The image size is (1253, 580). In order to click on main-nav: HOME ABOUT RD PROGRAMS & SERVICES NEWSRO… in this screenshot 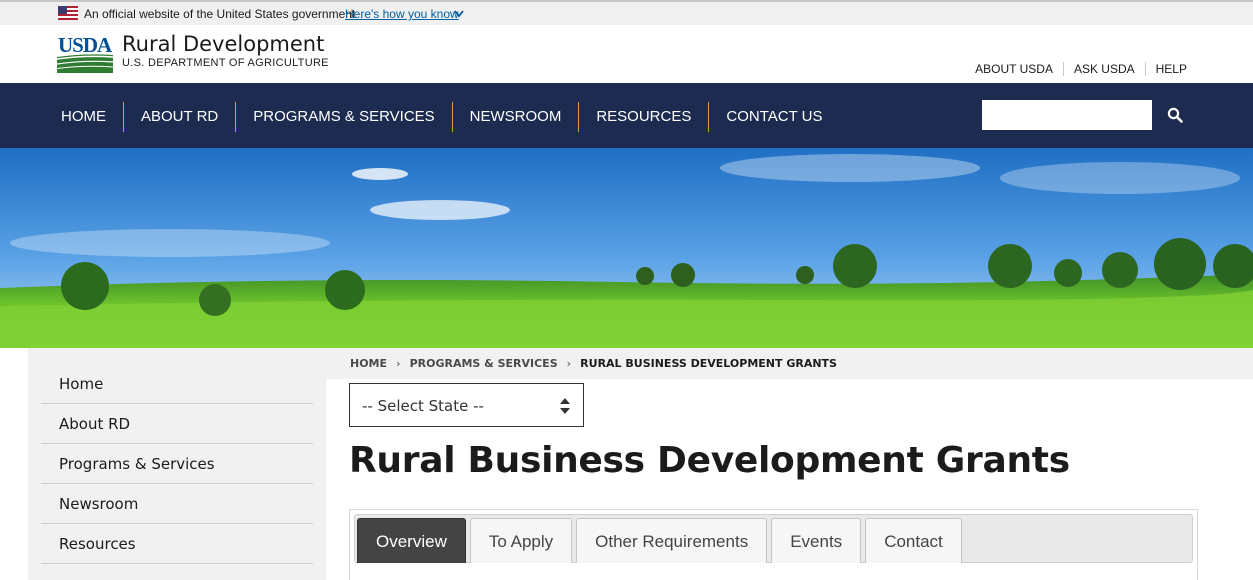, I will do `click(626, 115)`.